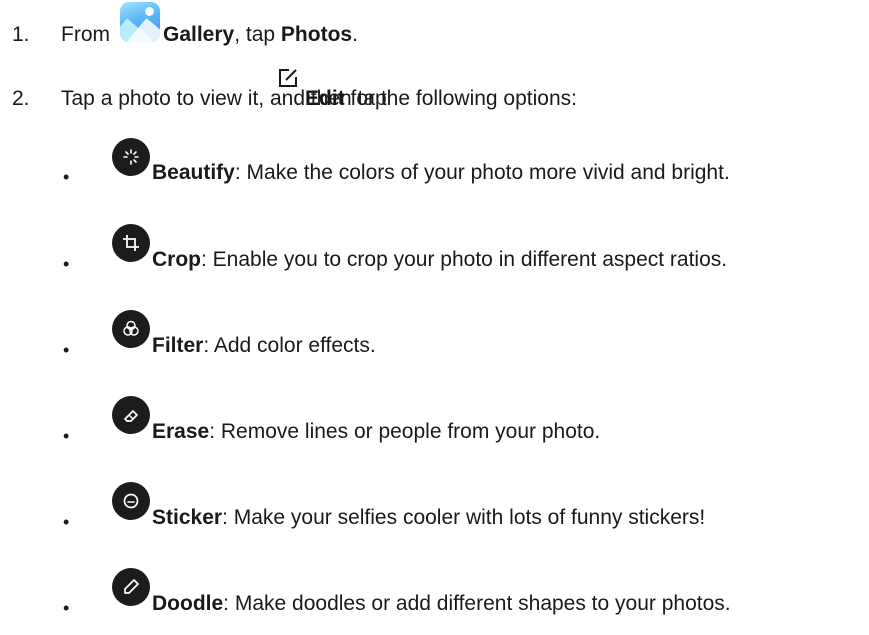 Image resolution: width=869 pixels, height=635 pixels. Describe the element at coordinates (193, 172) in the screenshot. I see `option-title: Beautify` at that location.